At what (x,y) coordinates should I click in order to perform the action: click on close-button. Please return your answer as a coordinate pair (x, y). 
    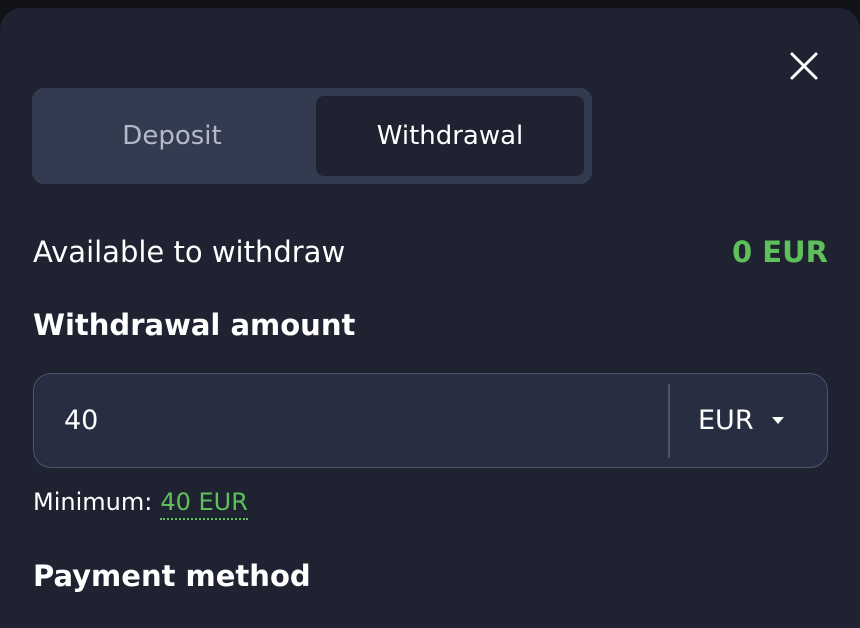
    Looking at the image, I should click on (804, 68).